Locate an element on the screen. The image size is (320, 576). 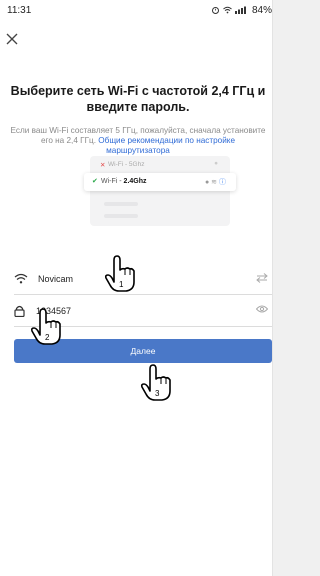
cross-icon: ✕ is located at coordinates (103, 165).